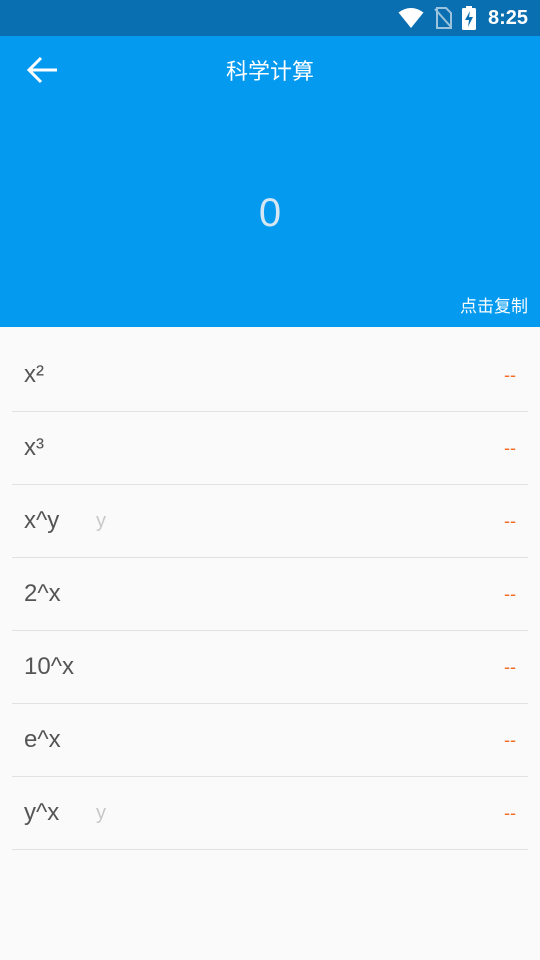  Describe the element at coordinates (270, 18) in the screenshot. I see `status-bar: 8:25` at that location.